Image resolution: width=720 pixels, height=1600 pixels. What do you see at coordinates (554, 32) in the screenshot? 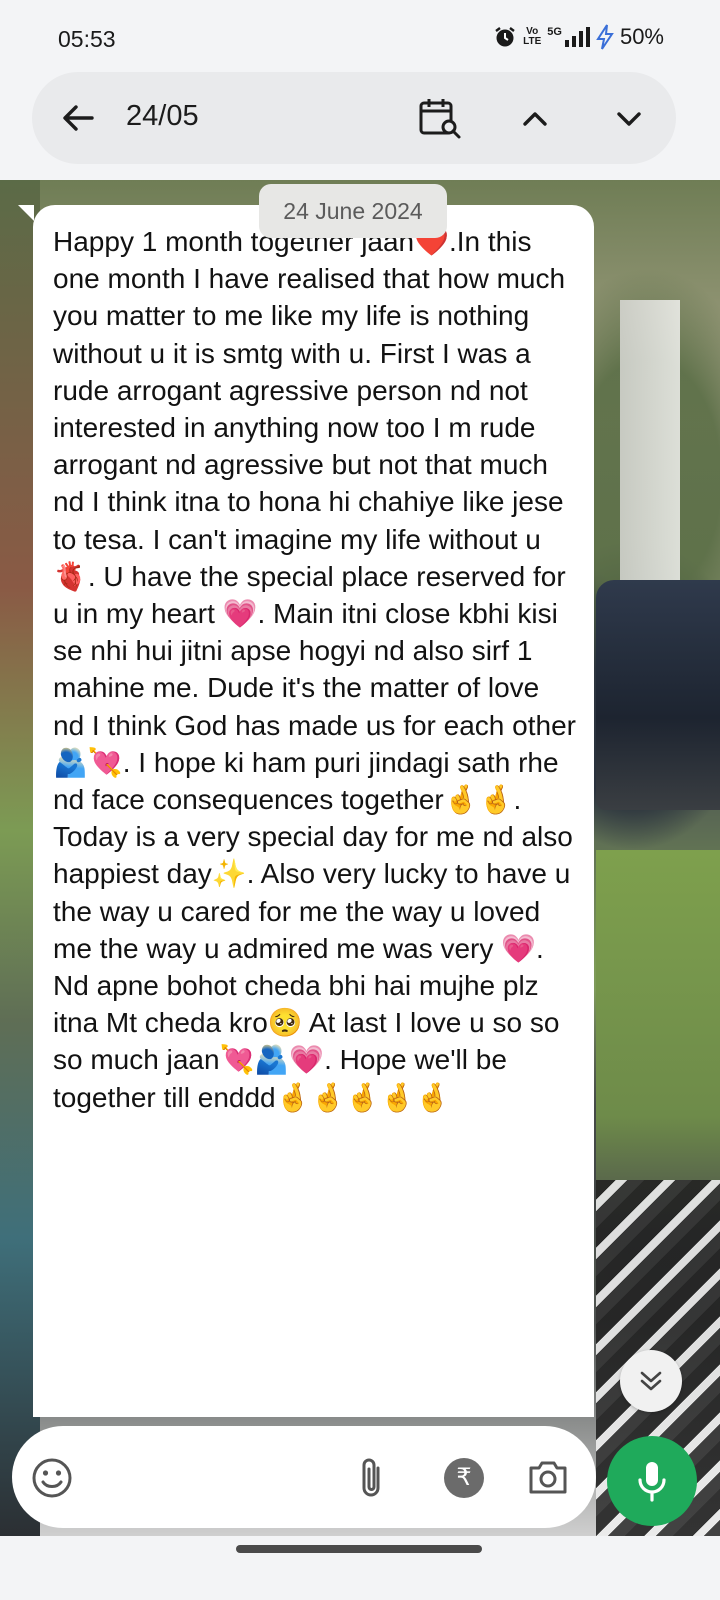
I see `network-type: 5G` at bounding box center [554, 32].